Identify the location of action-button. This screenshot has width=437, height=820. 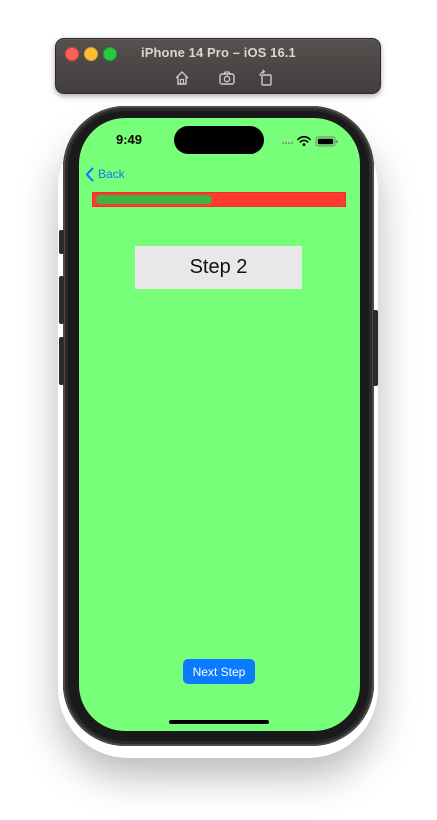
(61, 242).